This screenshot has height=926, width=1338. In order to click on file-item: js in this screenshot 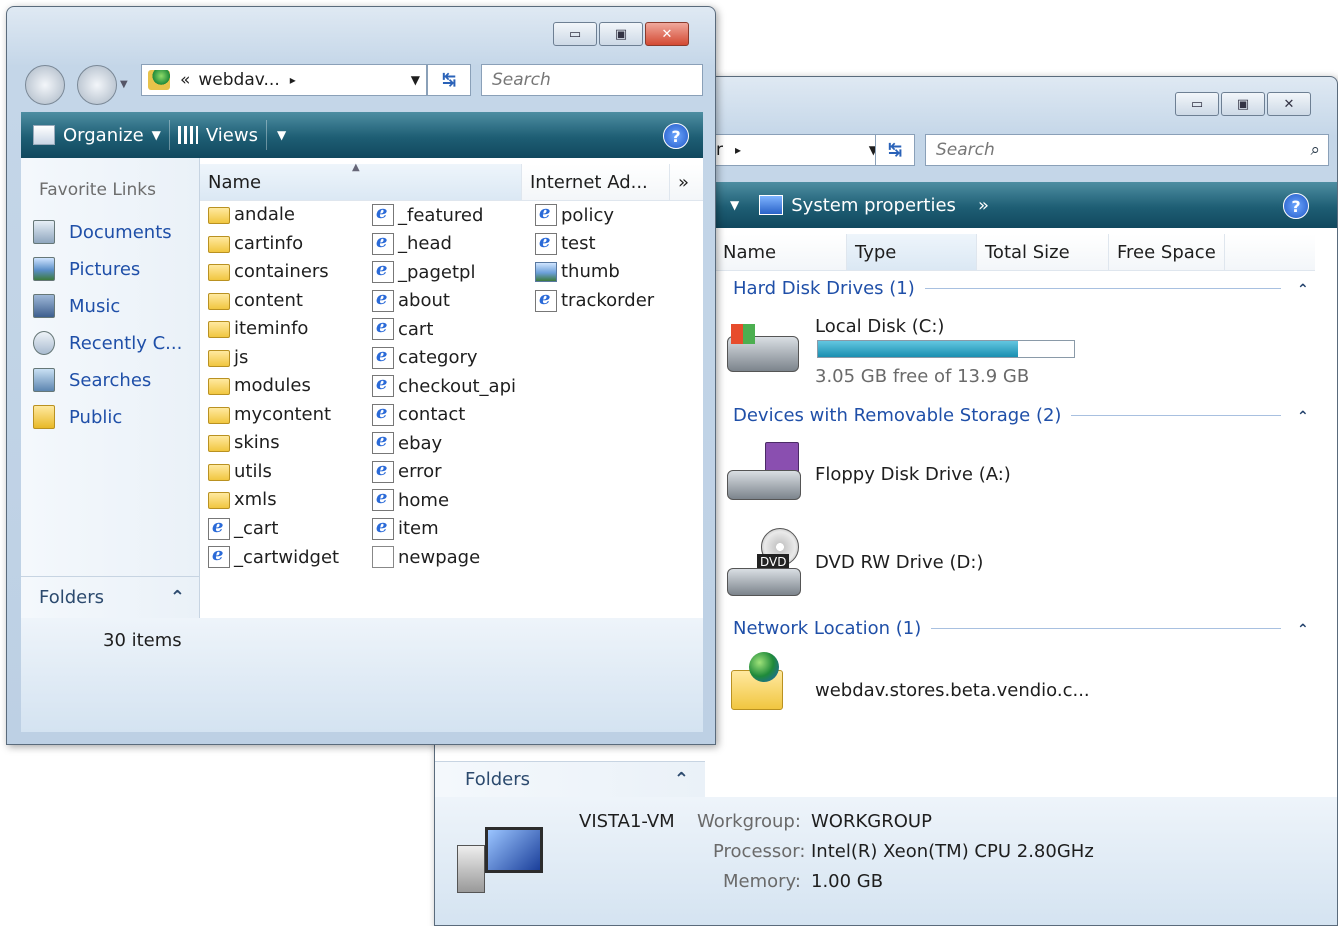, I will do `click(228, 357)`.